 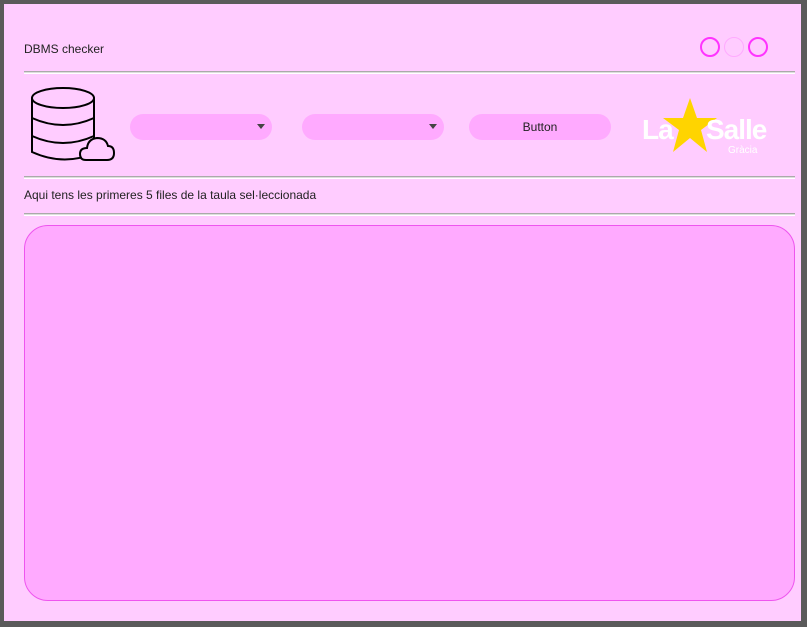 I want to click on separator-middle, so click(x=409, y=177).